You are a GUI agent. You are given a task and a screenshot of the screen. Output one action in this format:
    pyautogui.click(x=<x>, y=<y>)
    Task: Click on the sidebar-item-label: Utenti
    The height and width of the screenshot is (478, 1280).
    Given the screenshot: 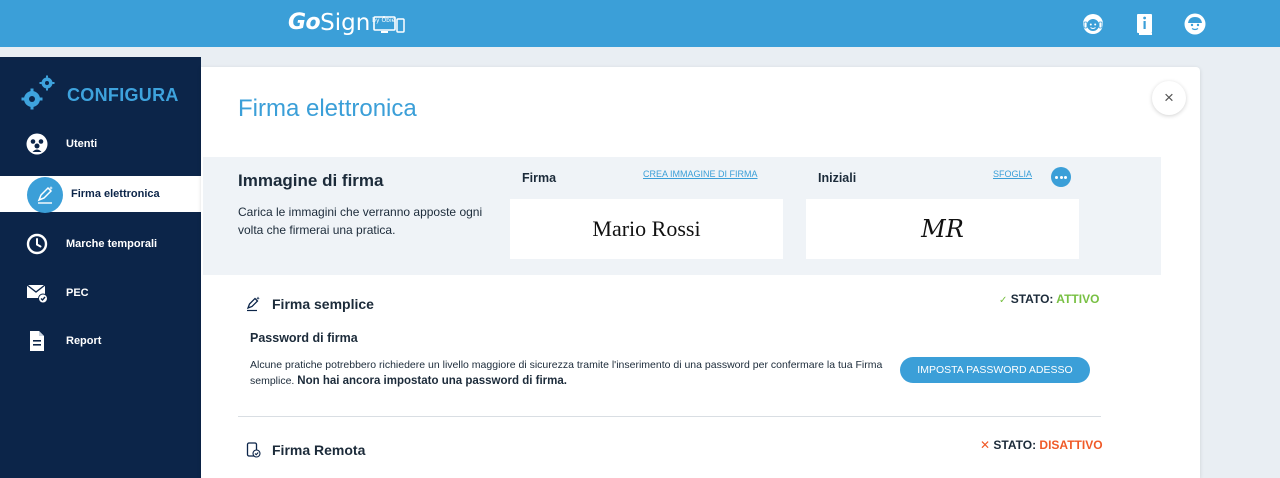 What is the action you would take?
    pyautogui.click(x=82, y=144)
    